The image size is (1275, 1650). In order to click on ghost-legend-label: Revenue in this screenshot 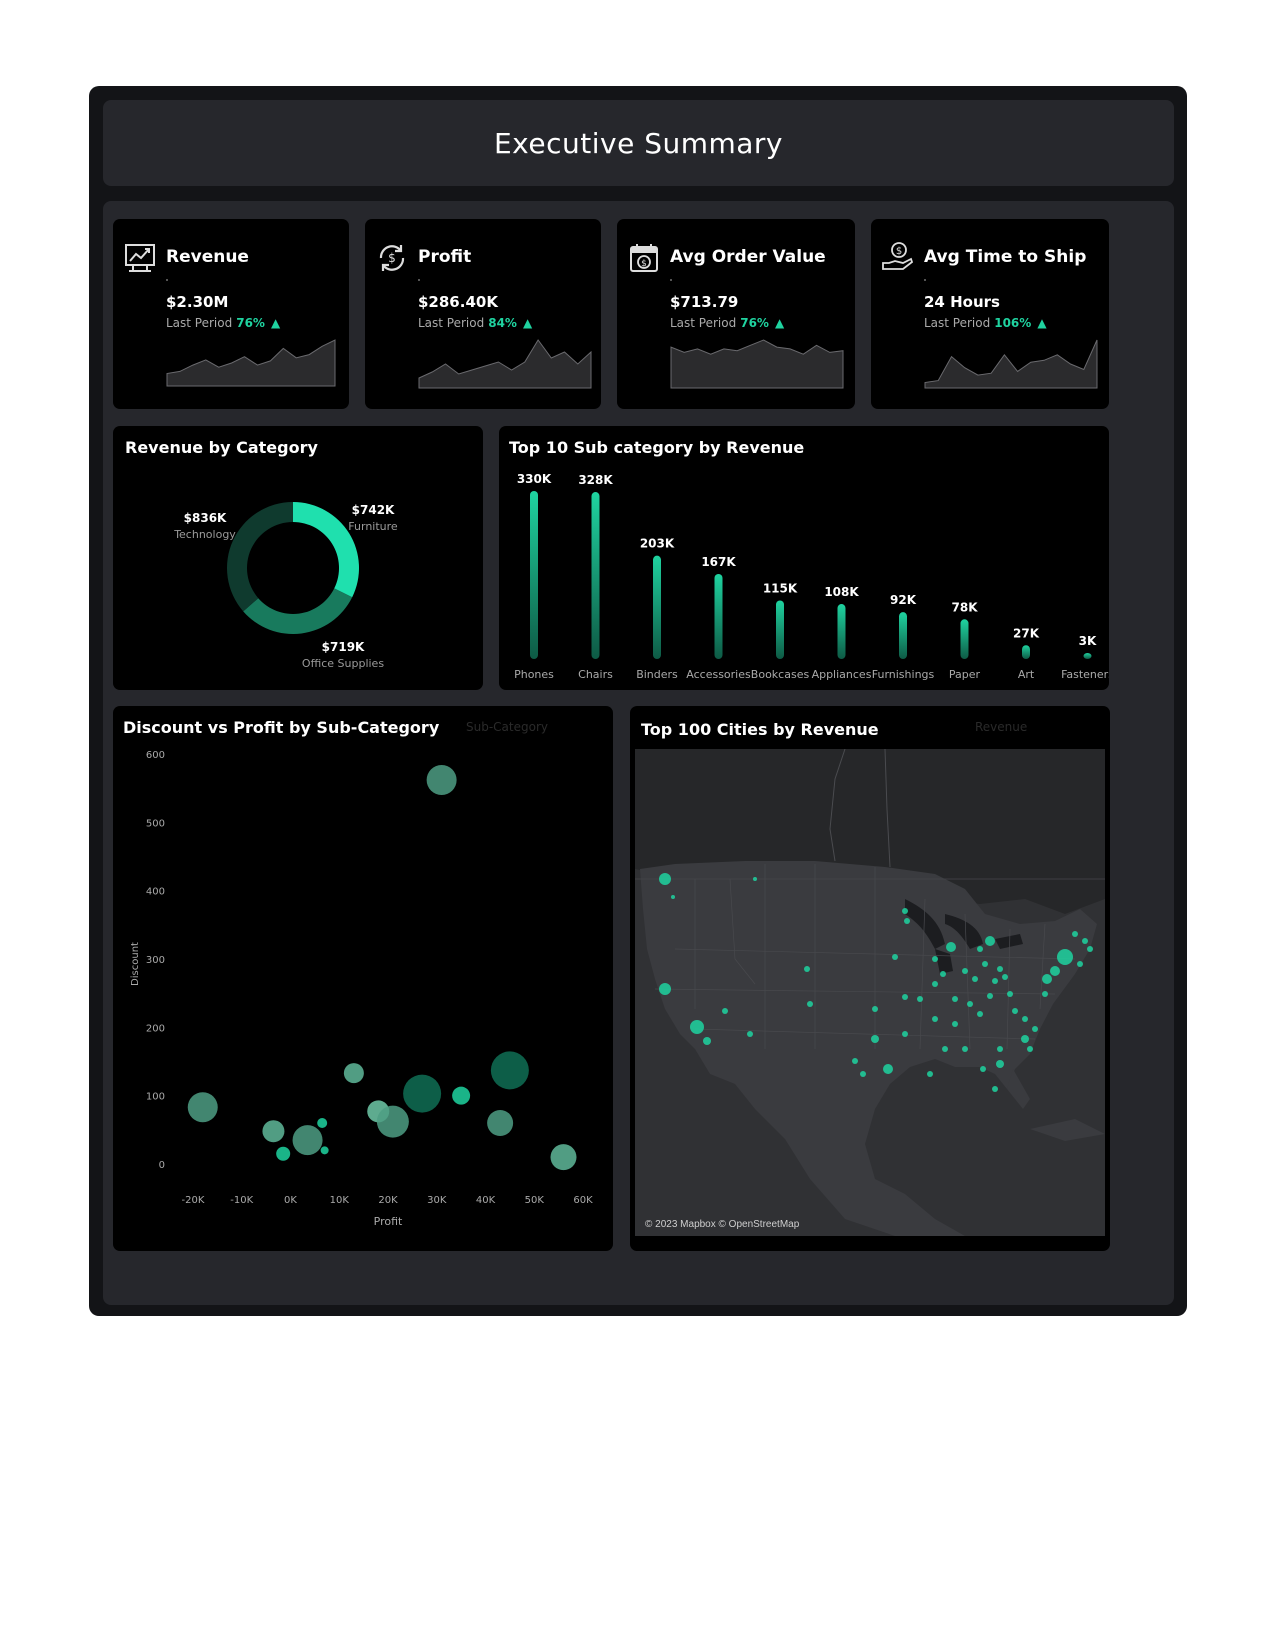, I will do `click(1001, 727)`.